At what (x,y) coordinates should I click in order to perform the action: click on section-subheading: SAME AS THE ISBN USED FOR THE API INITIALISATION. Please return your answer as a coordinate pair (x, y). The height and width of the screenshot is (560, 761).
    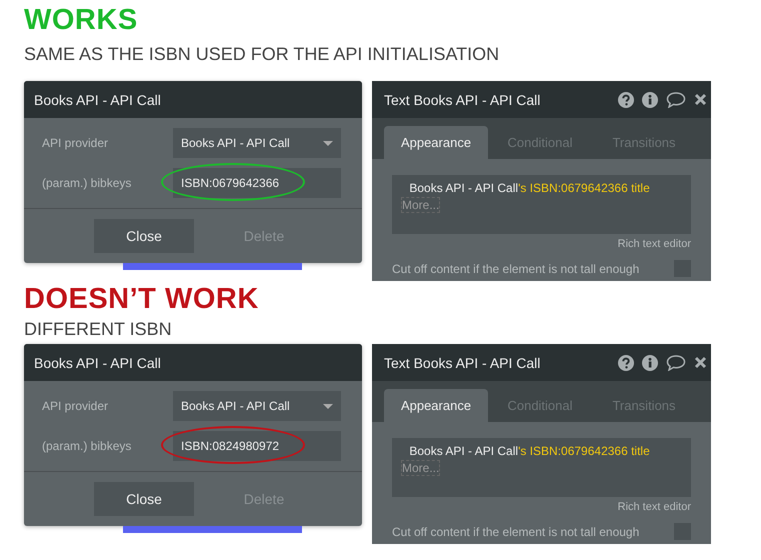
    Looking at the image, I should click on (262, 54).